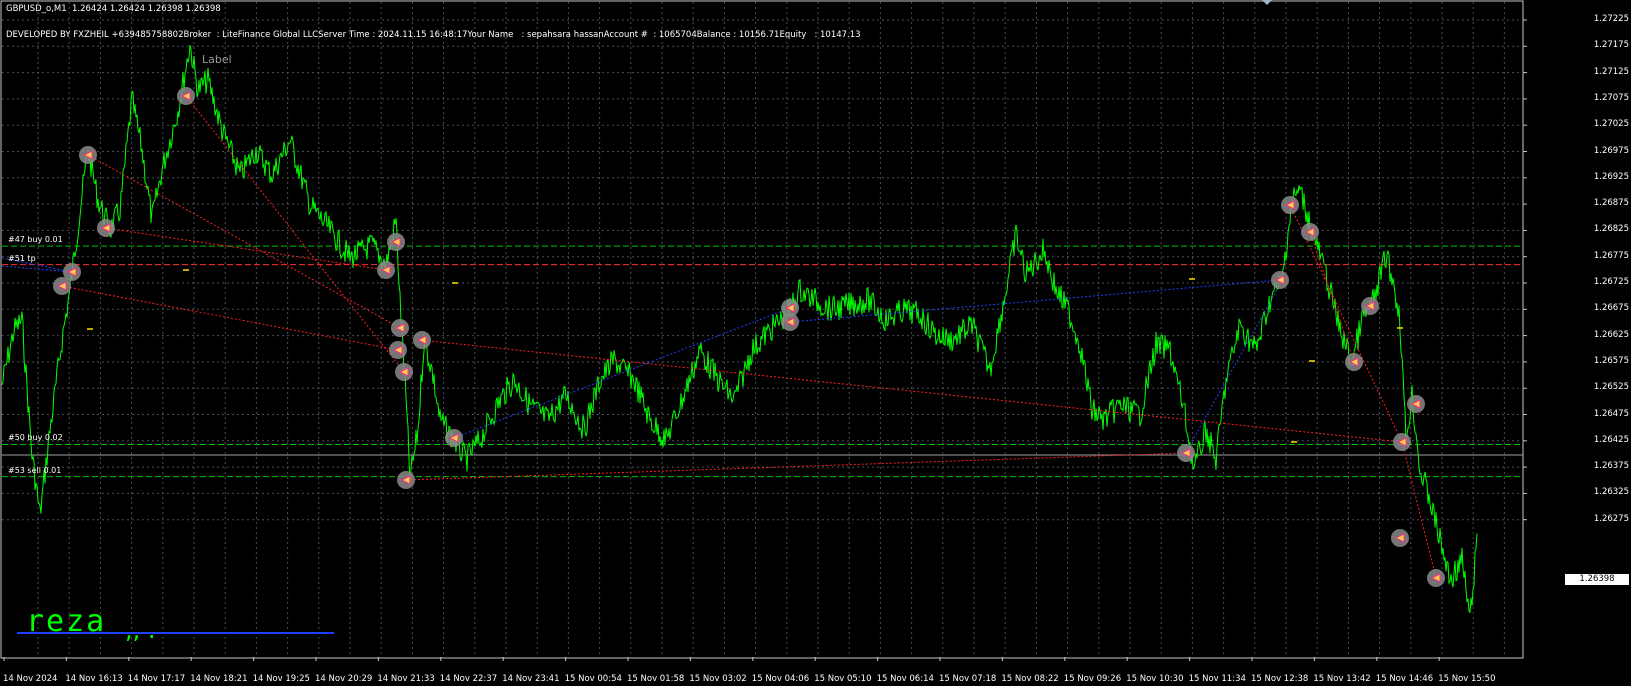 The image size is (1631, 686). What do you see at coordinates (35, 239) in the screenshot?
I see `order-line-label: #47 buy 0.01` at bounding box center [35, 239].